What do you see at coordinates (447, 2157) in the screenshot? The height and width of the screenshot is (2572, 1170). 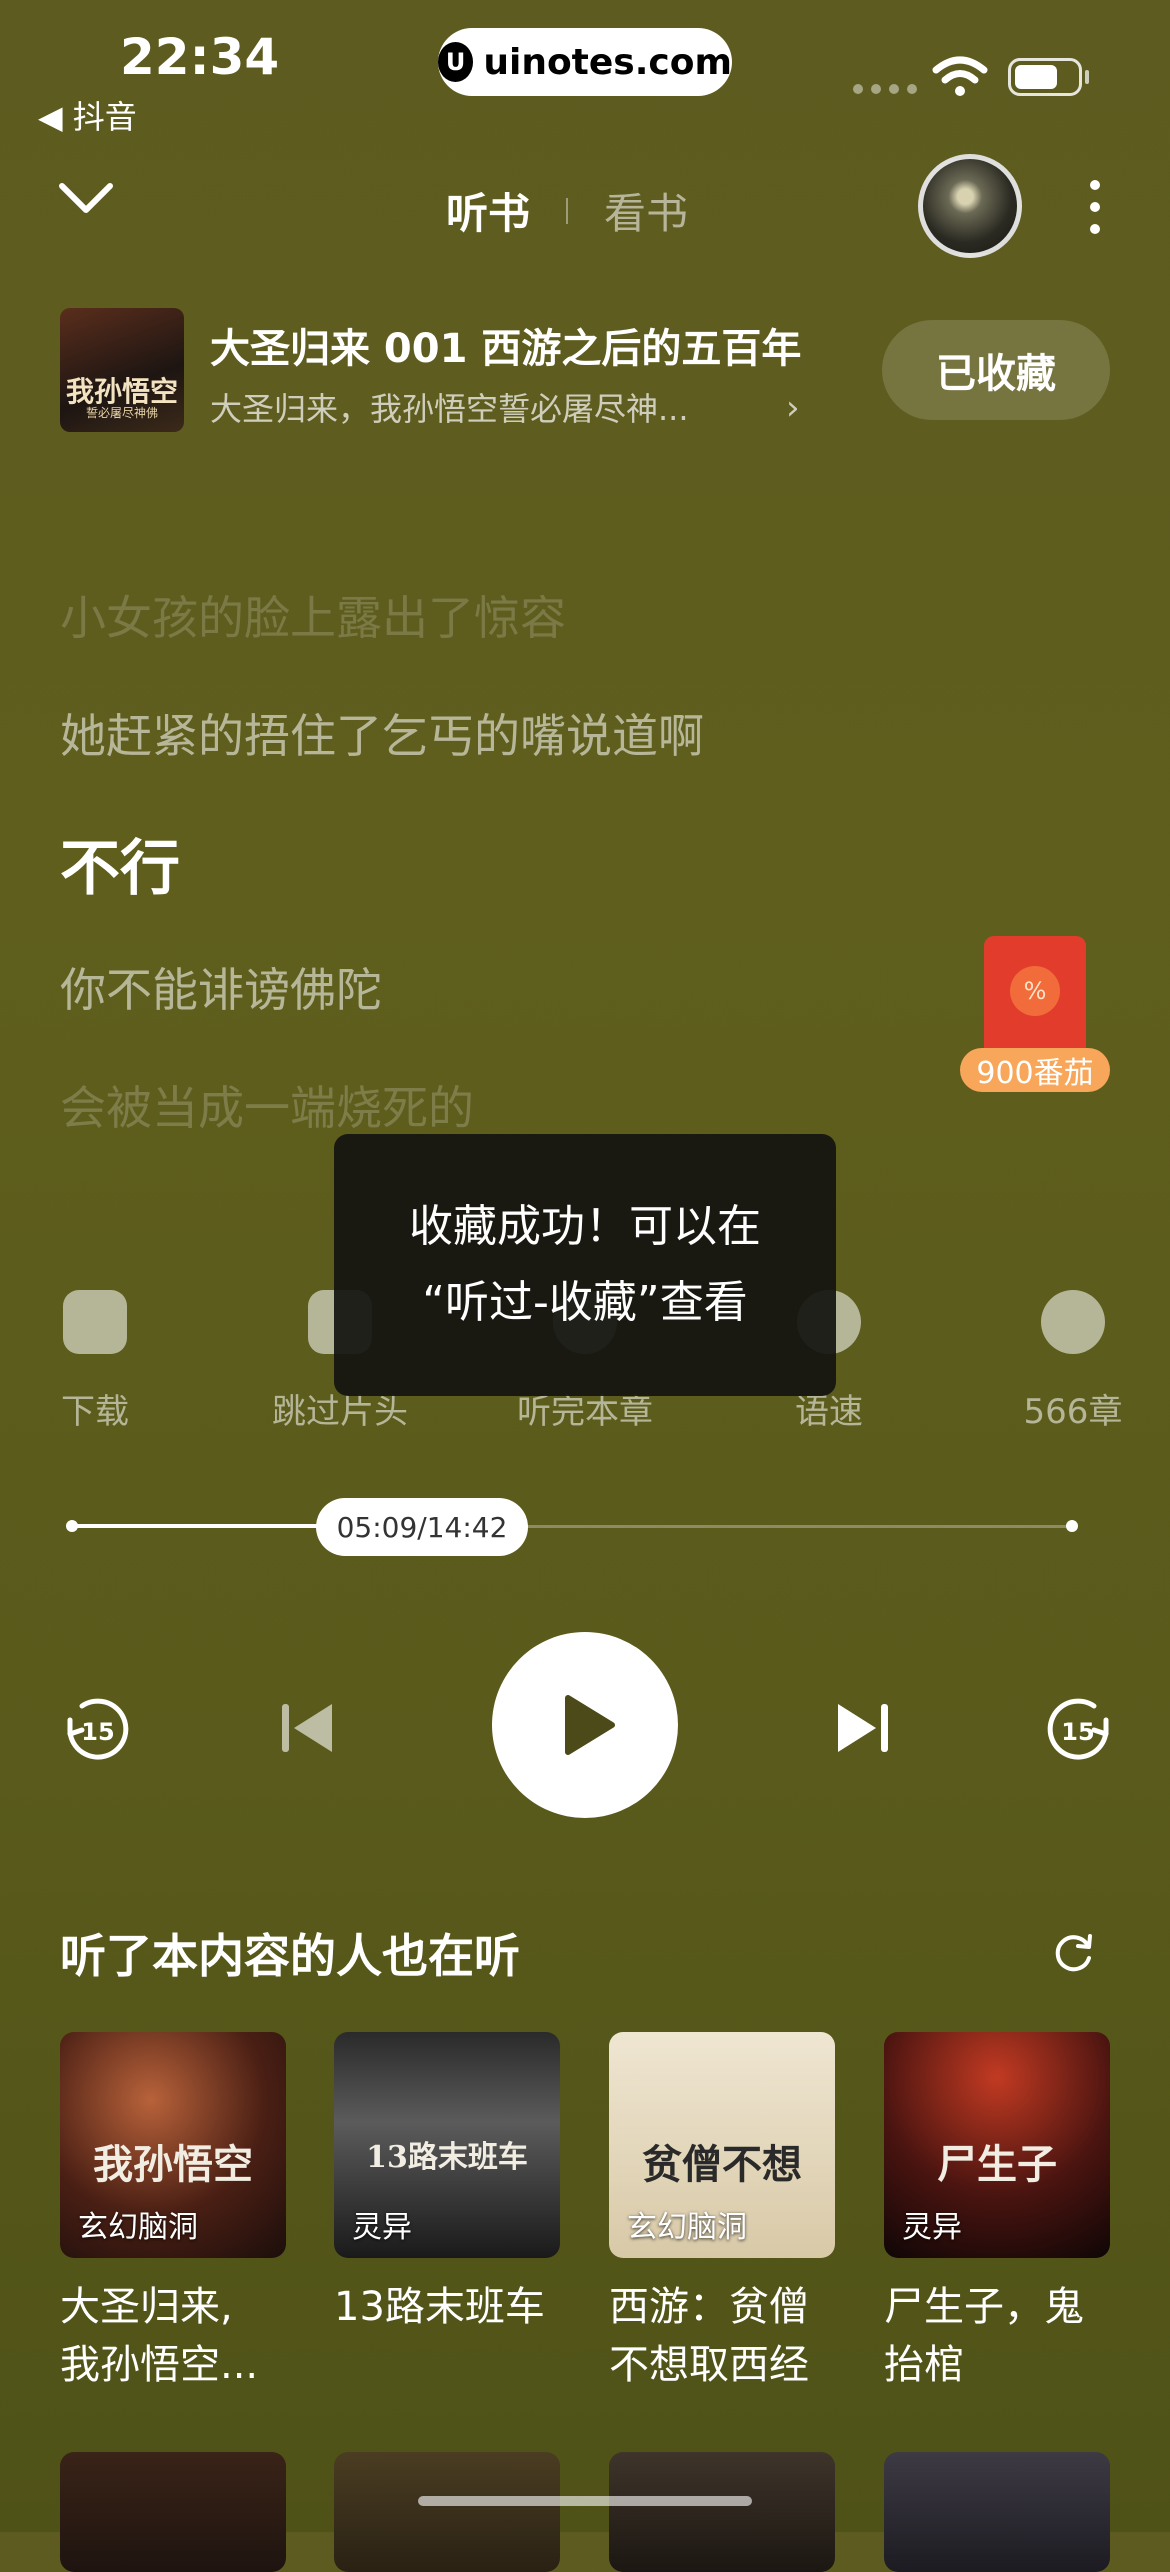 I see `recommend-cover-text: 13路末班车` at bounding box center [447, 2157].